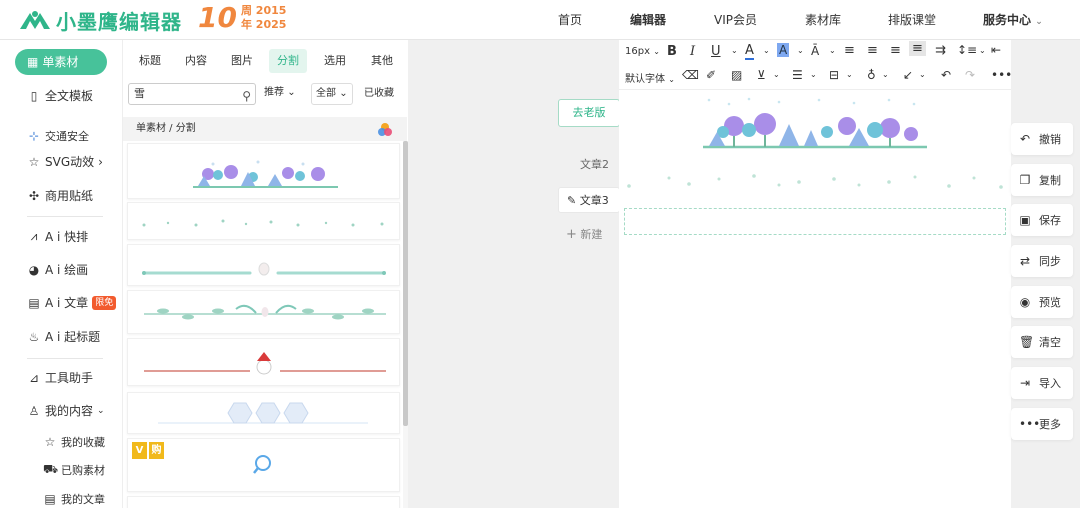  Describe the element at coordinates (690, 75) in the screenshot. I see `eraser-icon: ⌫` at that location.